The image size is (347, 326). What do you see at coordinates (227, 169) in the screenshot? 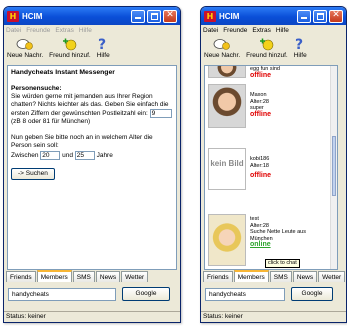
I see `no-picture-placeholder: kein Bild` at bounding box center [227, 169].